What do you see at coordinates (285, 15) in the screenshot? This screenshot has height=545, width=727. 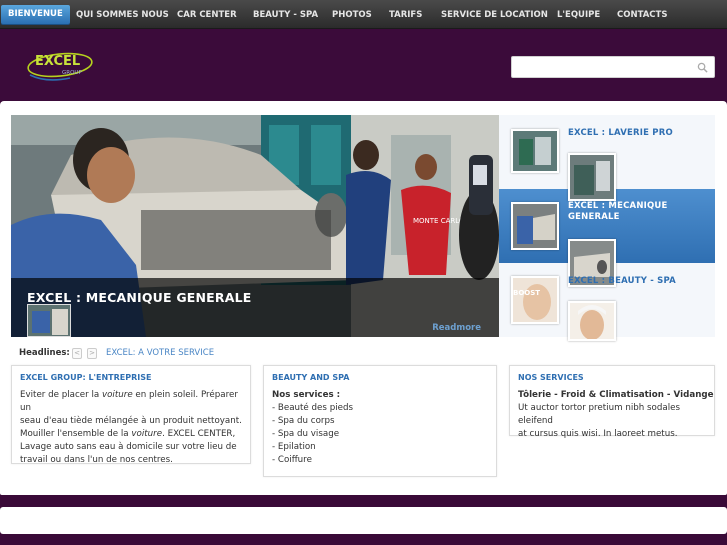 I see `nav-item-beauty-spa: BEAUTY - SPA` at bounding box center [285, 15].